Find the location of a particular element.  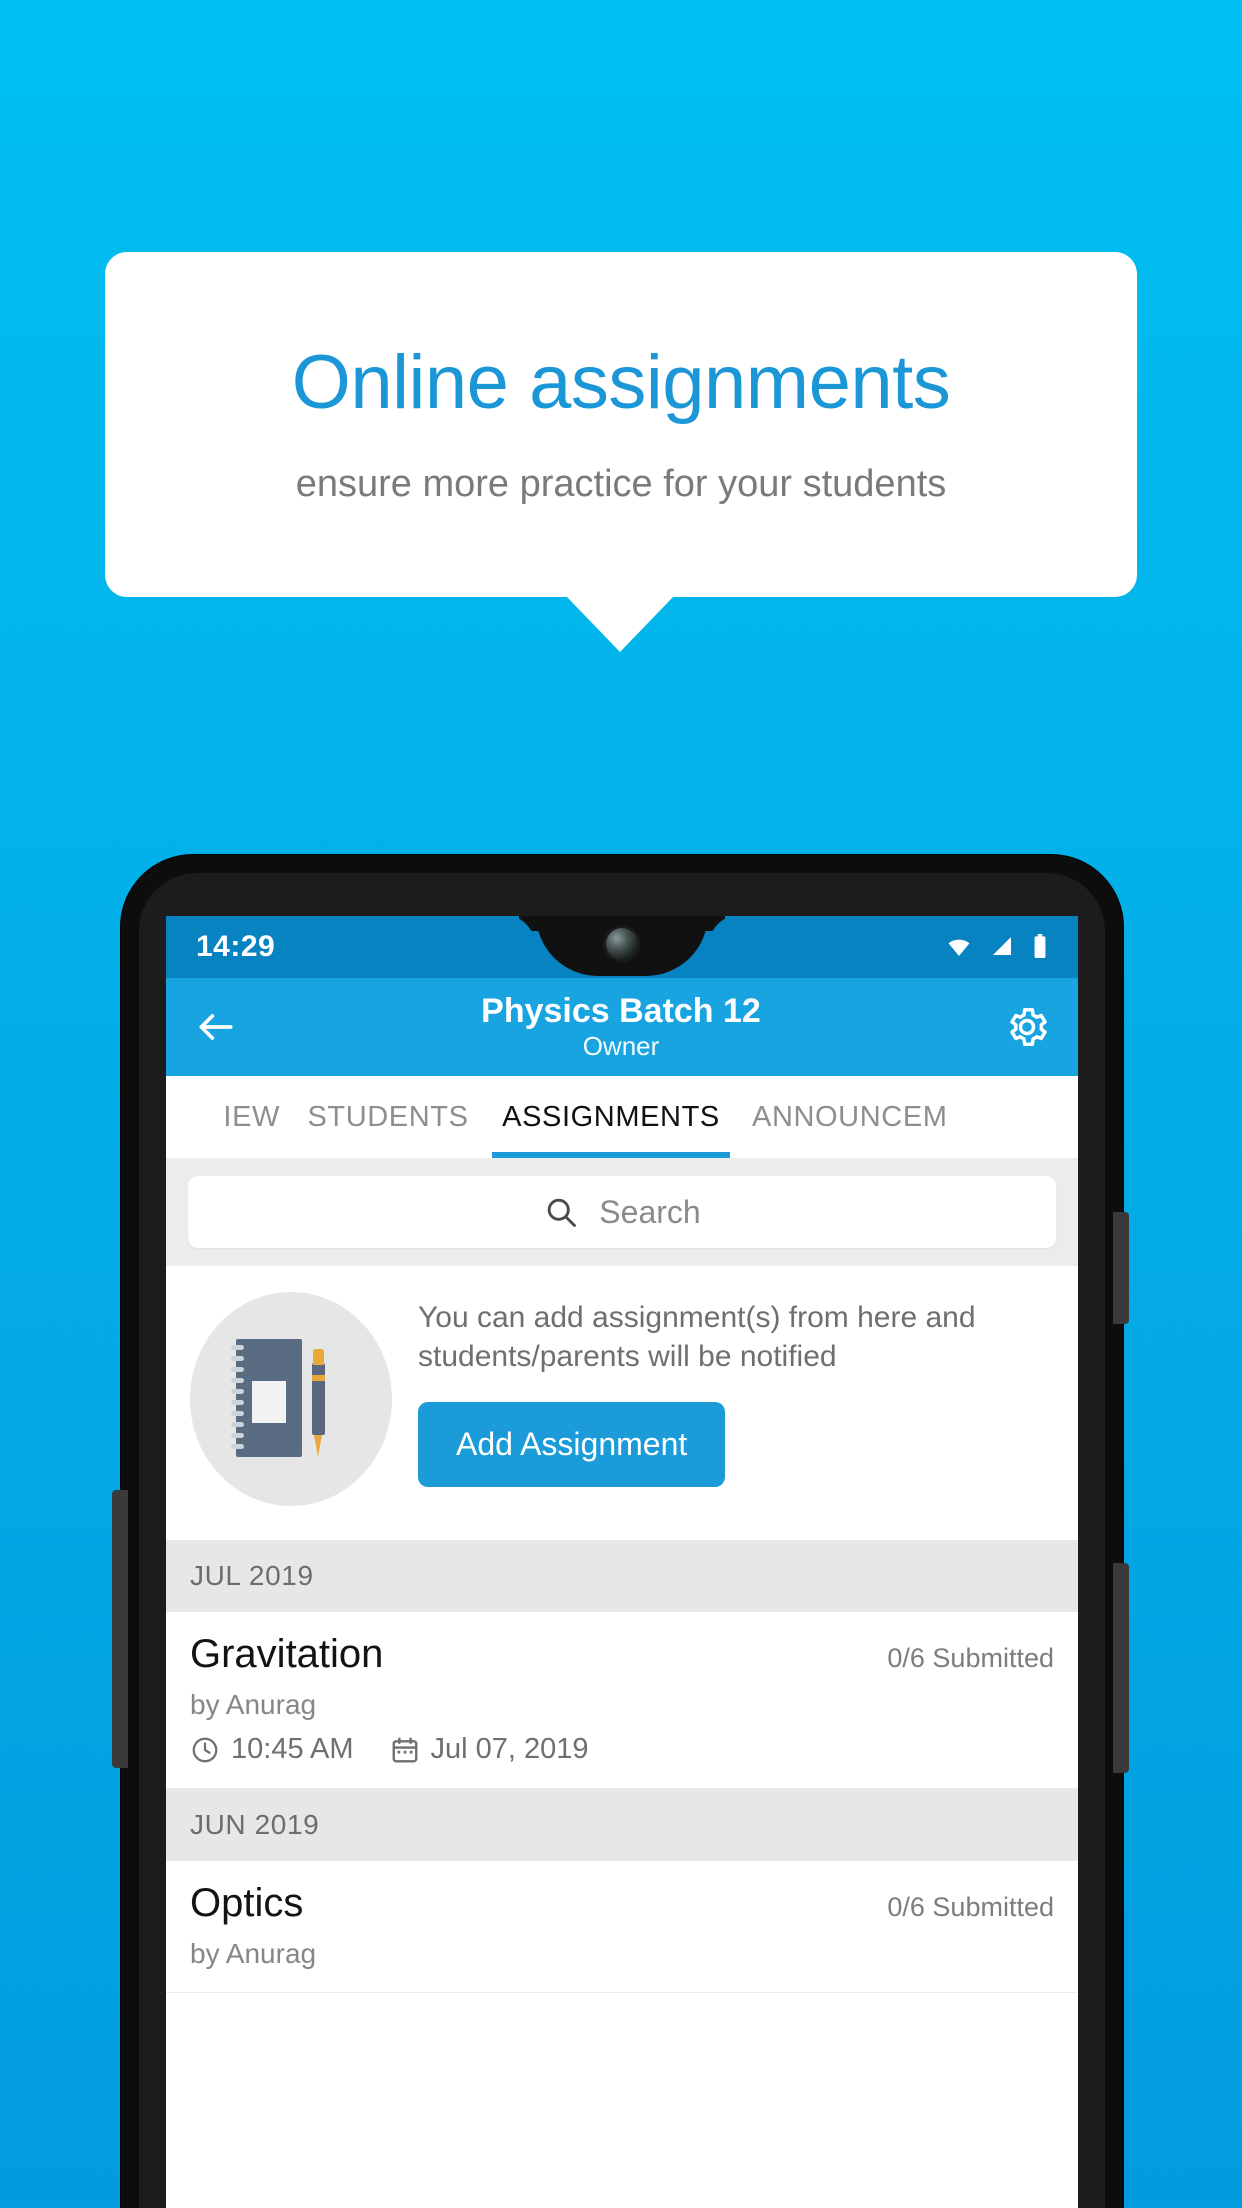

tab-bar: IEW STUDENTS ASSIGNMENTS ANNOUNCEM is located at coordinates (622, 1117).